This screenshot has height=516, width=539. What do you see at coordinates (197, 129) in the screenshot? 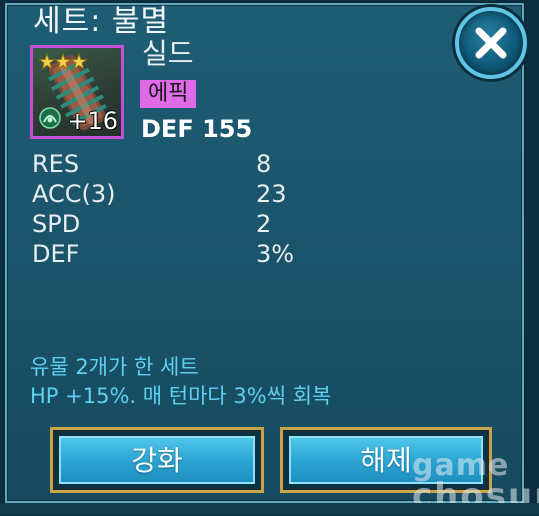
I see `main-stat: DEF 155` at bounding box center [197, 129].